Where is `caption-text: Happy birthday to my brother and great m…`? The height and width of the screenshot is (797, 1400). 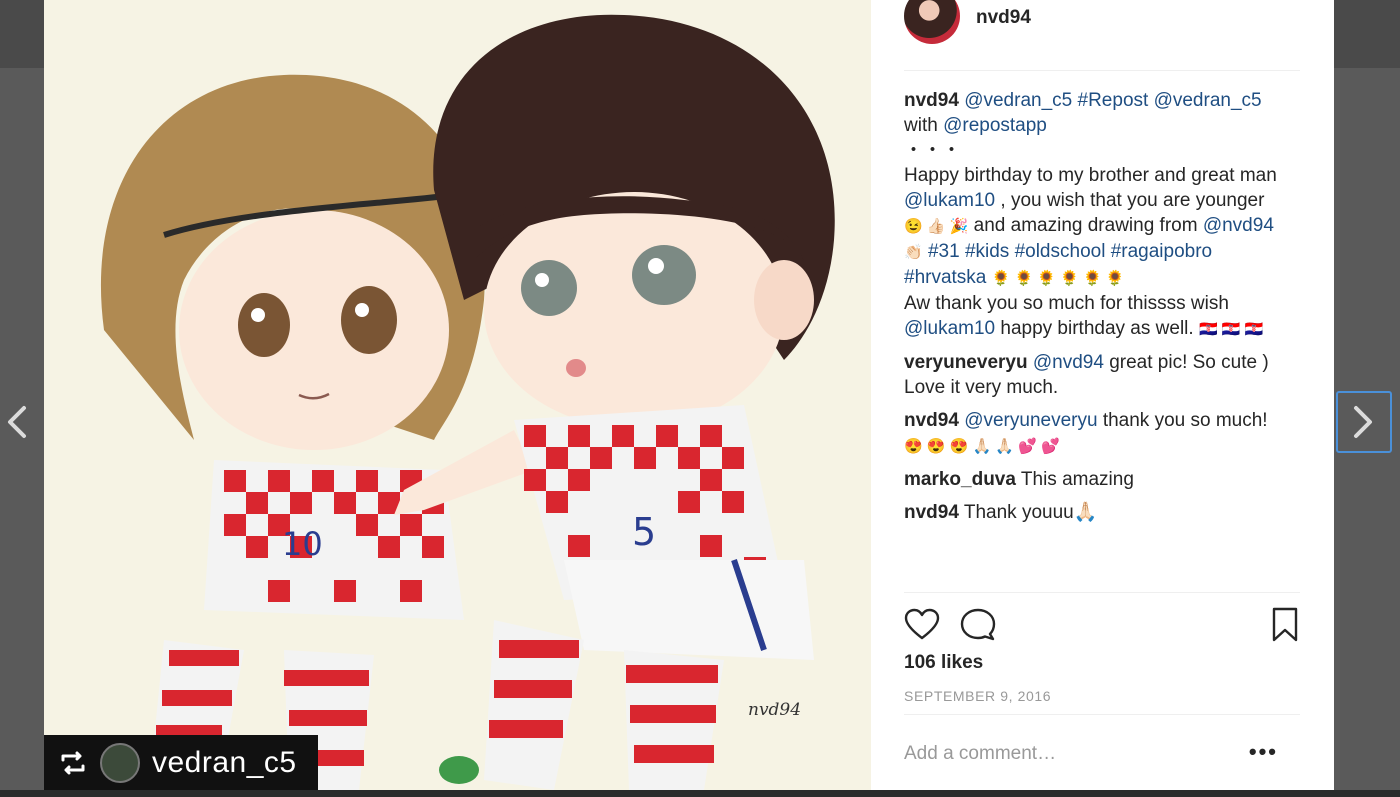
caption-text: Happy birthday to my brother and great m… is located at coordinates (1090, 175).